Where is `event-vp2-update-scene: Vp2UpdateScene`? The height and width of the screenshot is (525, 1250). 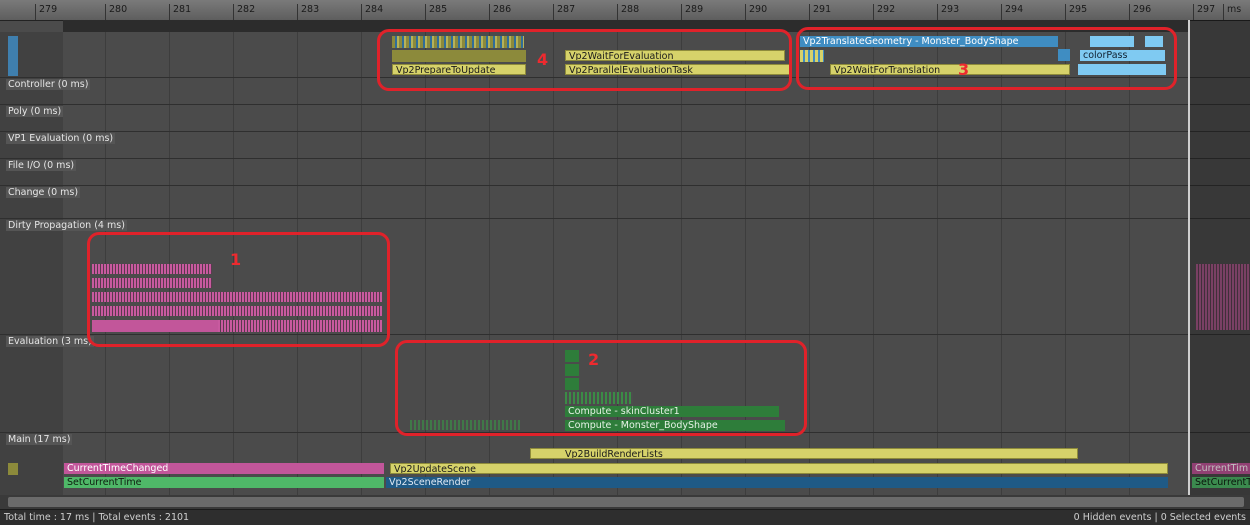 event-vp2-update-scene: Vp2UpdateScene is located at coordinates (779, 468).